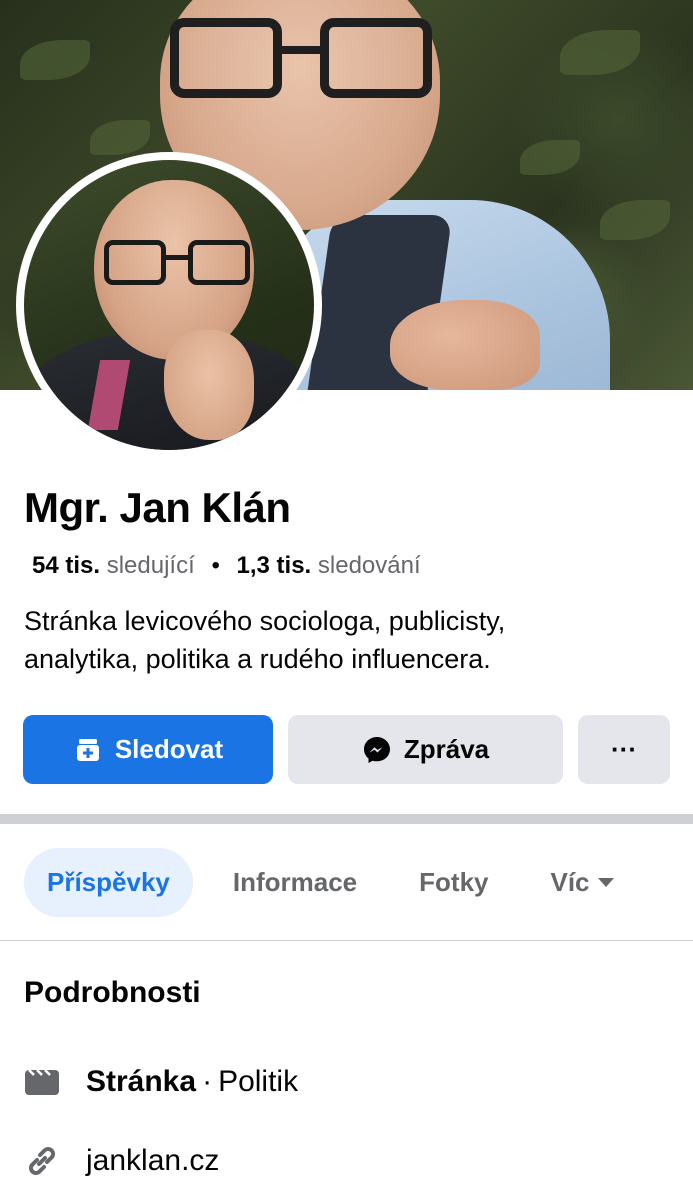  What do you see at coordinates (42, 1161) in the screenshot?
I see `link-icon` at bounding box center [42, 1161].